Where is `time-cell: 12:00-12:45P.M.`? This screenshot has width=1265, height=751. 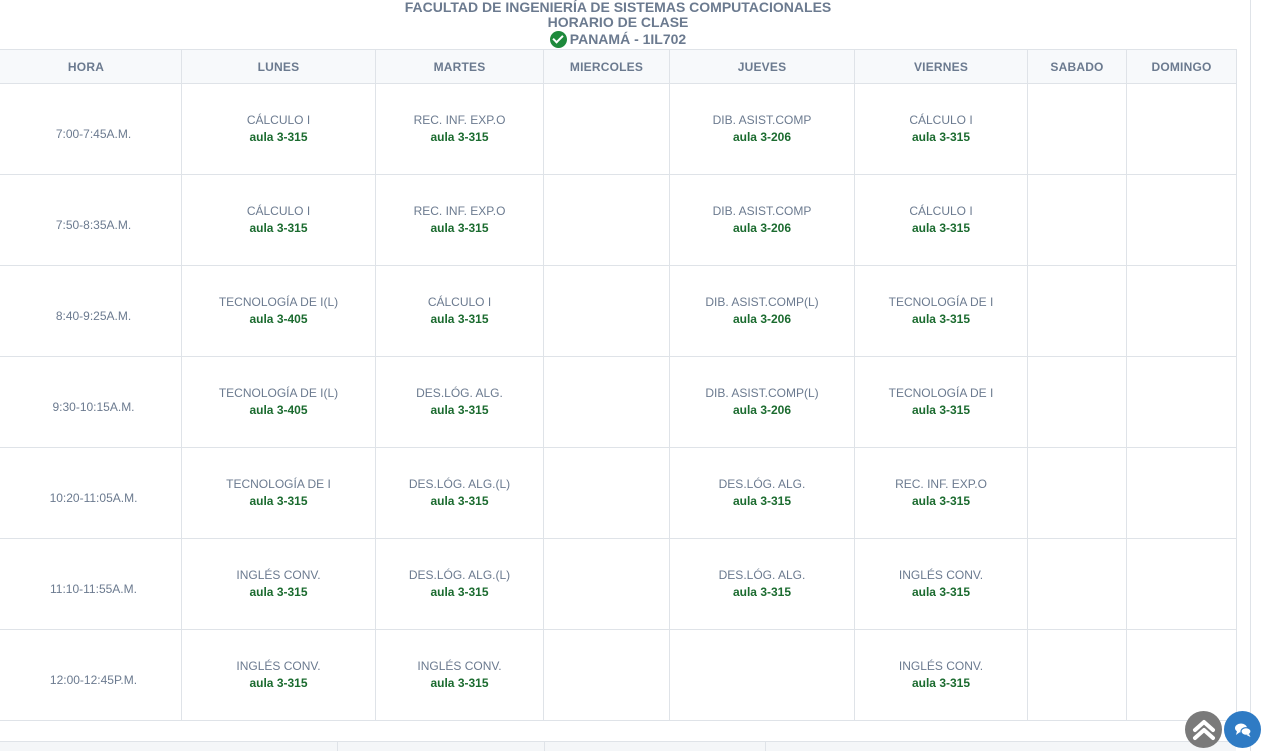
time-cell: 12:00-12:45P.M. is located at coordinates (91, 675).